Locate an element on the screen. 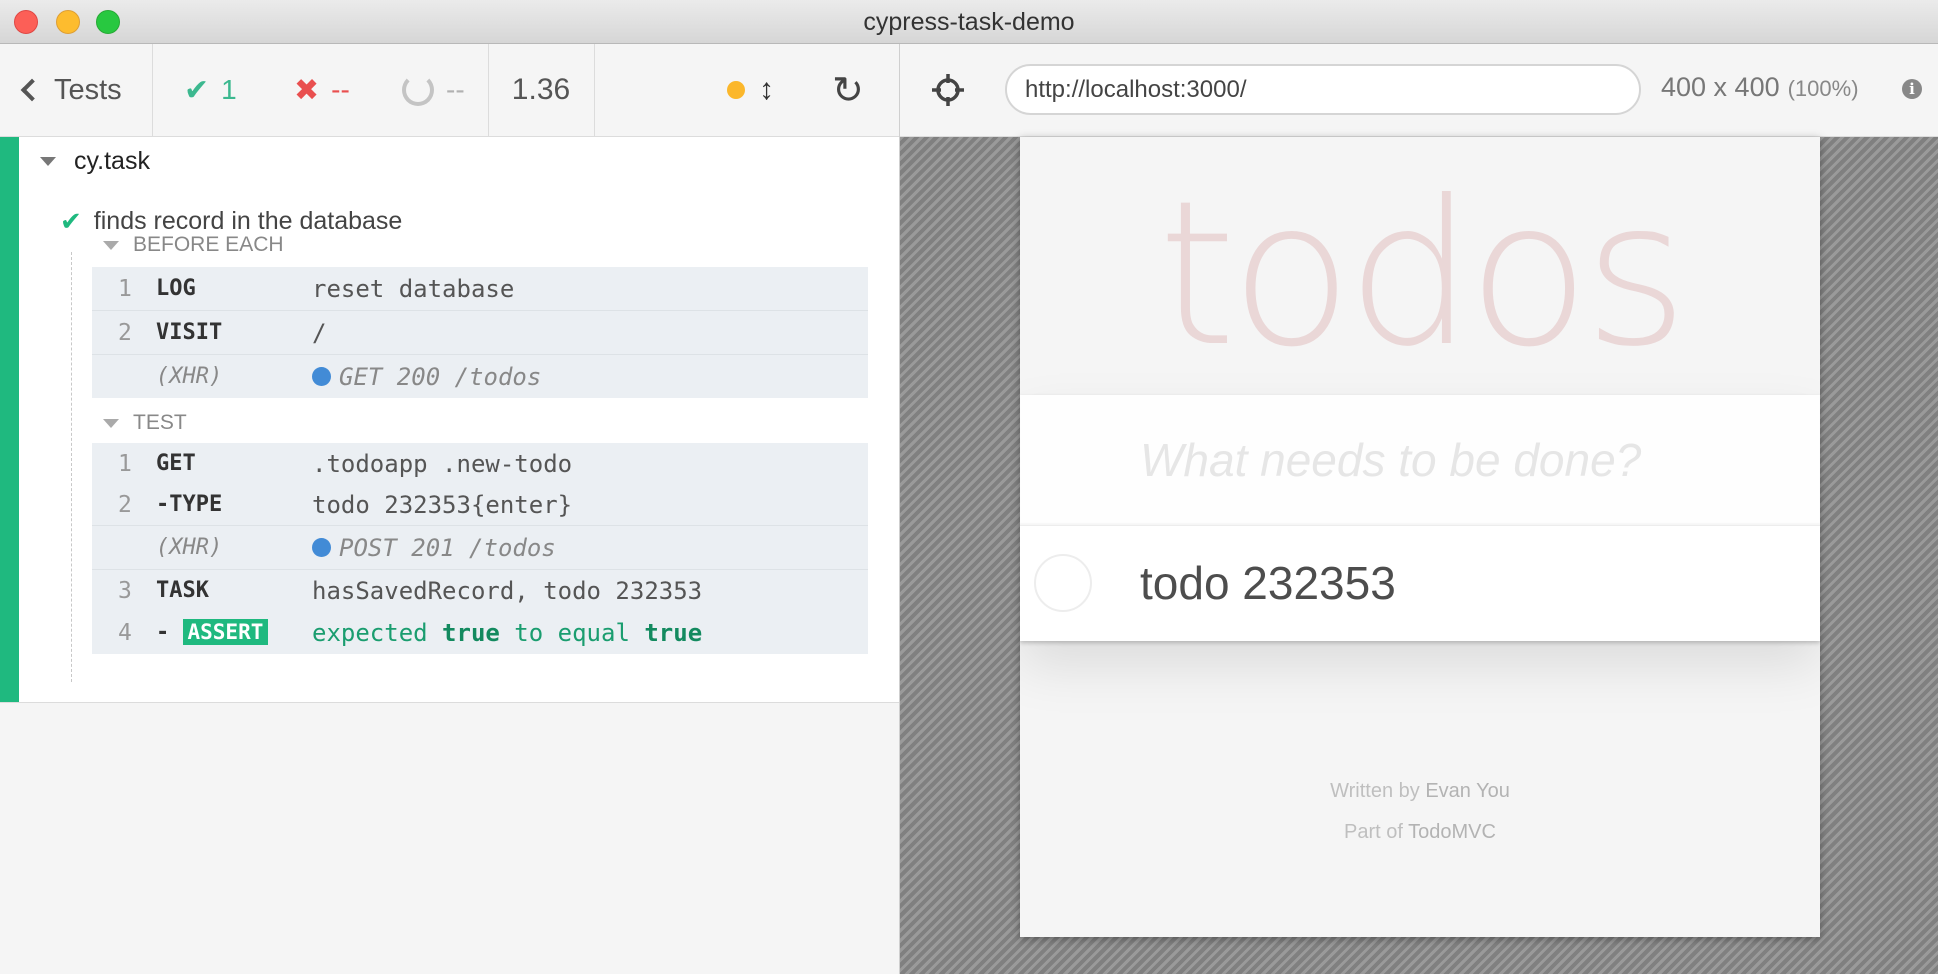 This screenshot has height=974, width=1938. footer-part-of: Part of TodoMVC is located at coordinates (1420, 832).